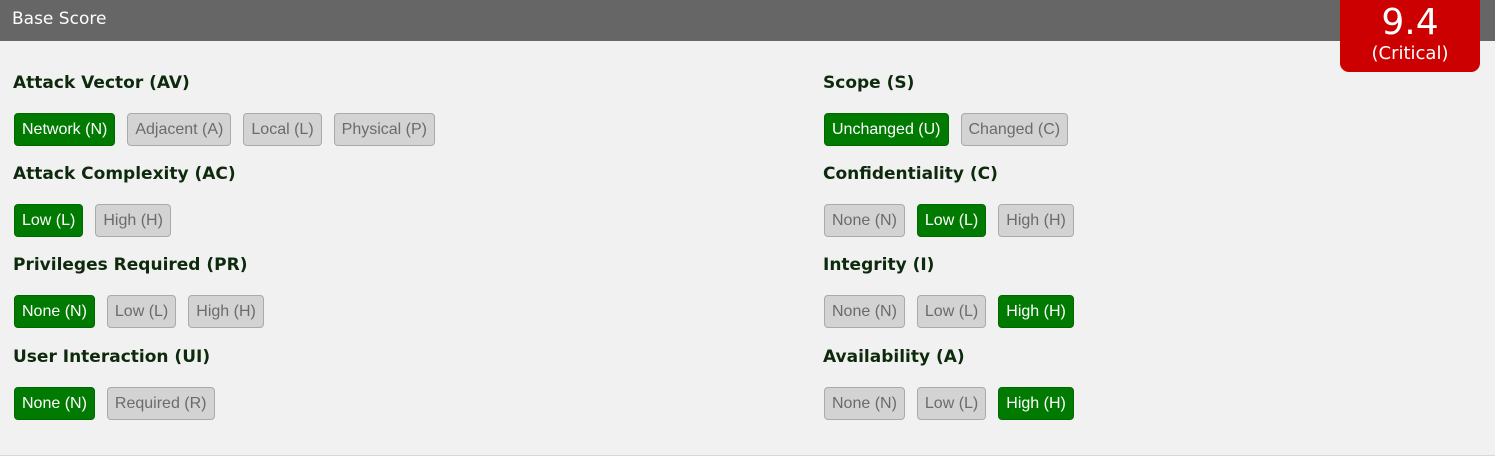 The image size is (1495, 456). I want to click on option-button: Physical (P), so click(384, 129).